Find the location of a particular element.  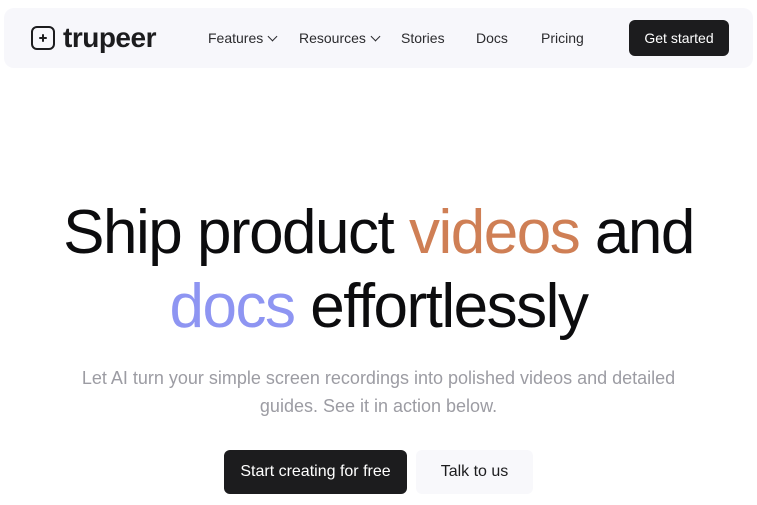

nav-item-label: Stories is located at coordinates (423, 38).